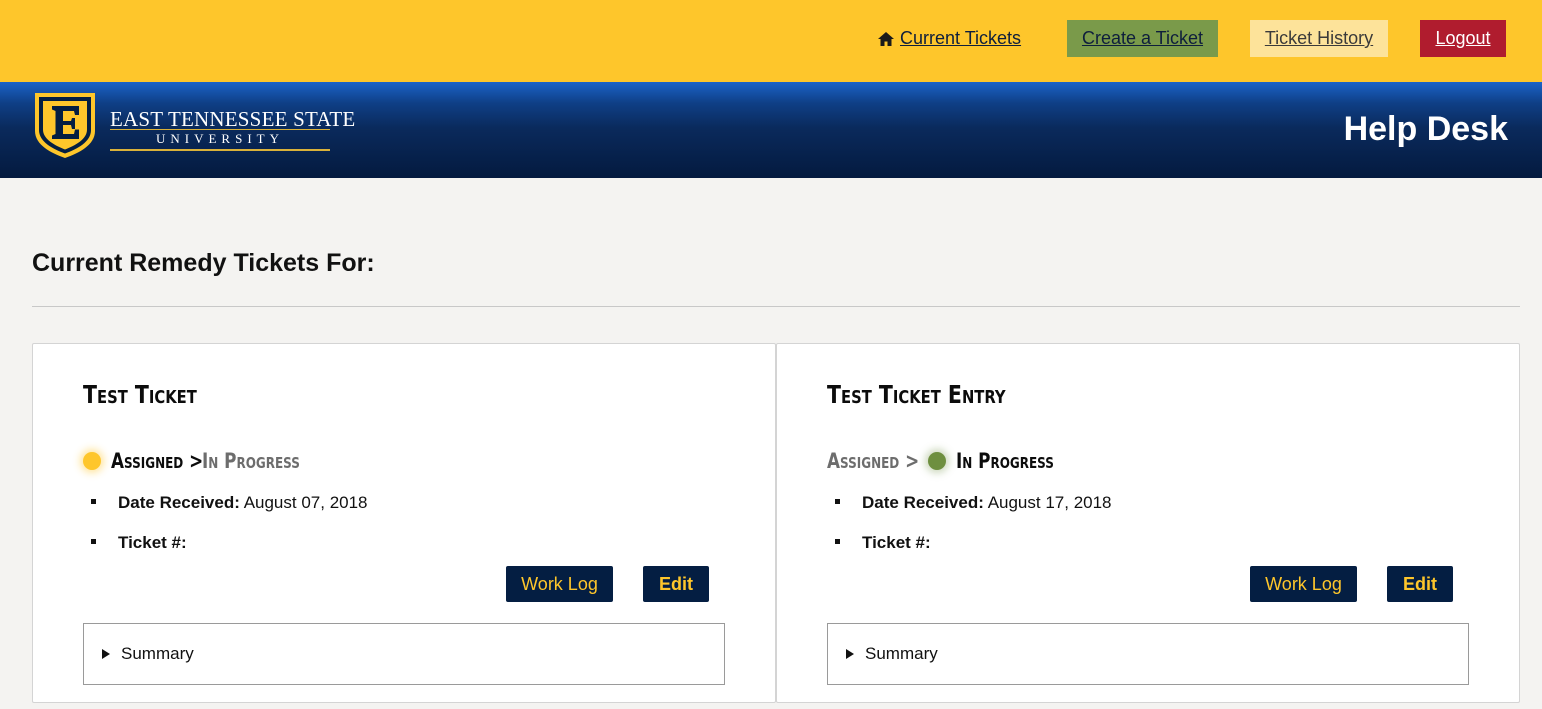  I want to click on nav-ticket-history-button: Ticket History, so click(1319, 38).